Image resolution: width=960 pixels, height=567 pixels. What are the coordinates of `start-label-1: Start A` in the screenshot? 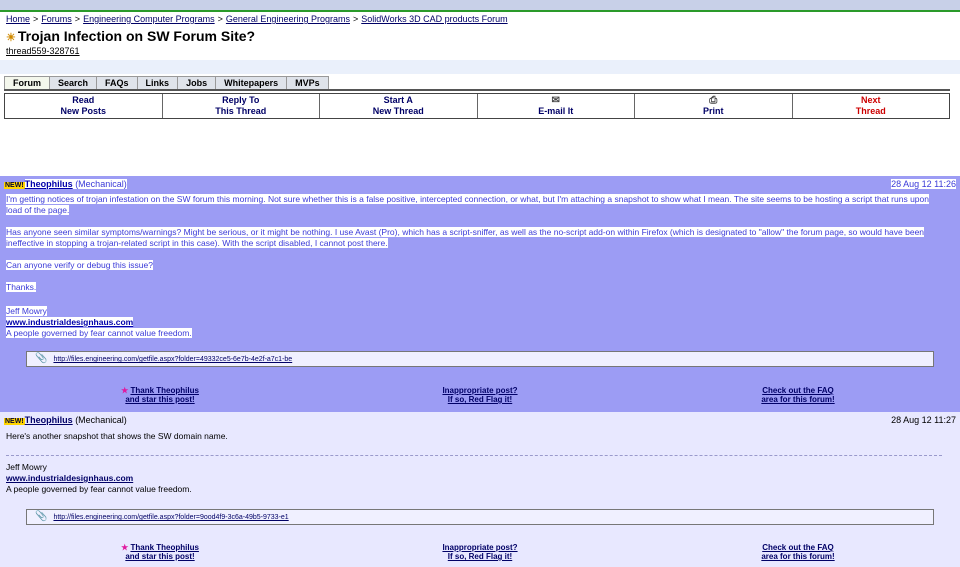 It's located at (398, 100).